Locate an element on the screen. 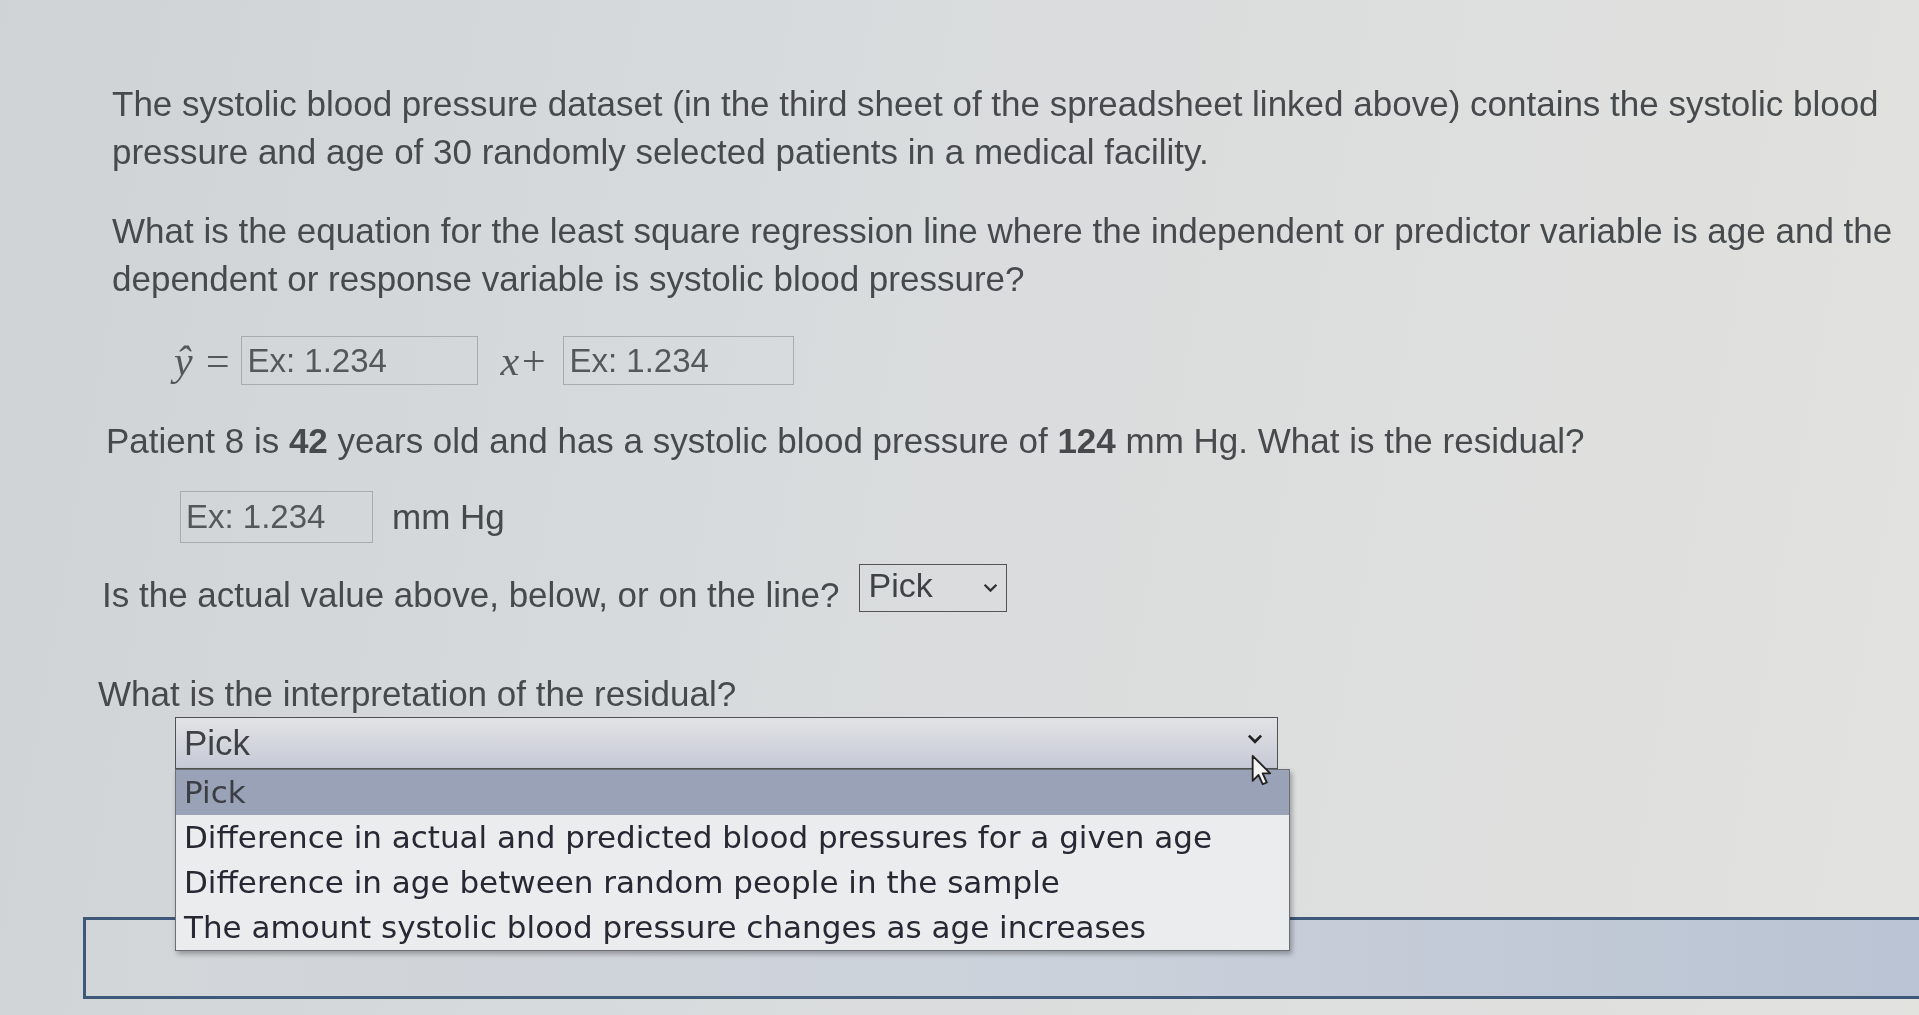 The height and width of the screenshot is (1015, 1919). dropdown-option: Difference in age between random people in the sample is located at coordinates (732, 882).